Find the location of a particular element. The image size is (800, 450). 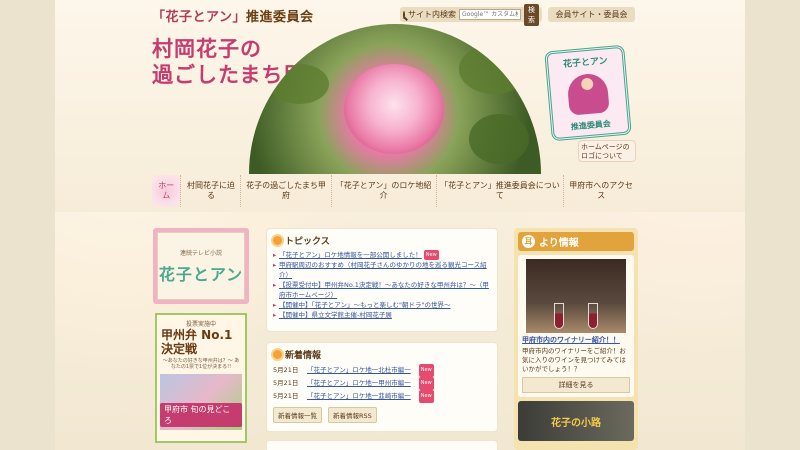

committee-title-text: 推進委員会 is located at coordinates (279, 17).